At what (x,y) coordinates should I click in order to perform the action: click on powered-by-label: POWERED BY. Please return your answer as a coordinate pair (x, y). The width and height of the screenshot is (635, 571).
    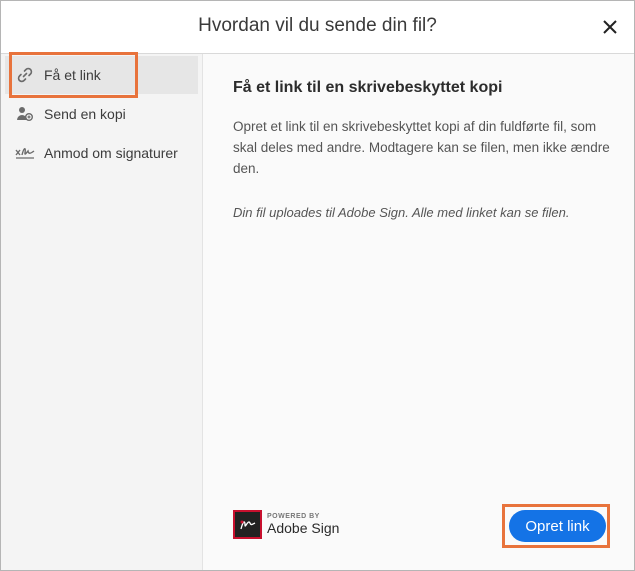
    Looking at the image, I should click on (293, 516).